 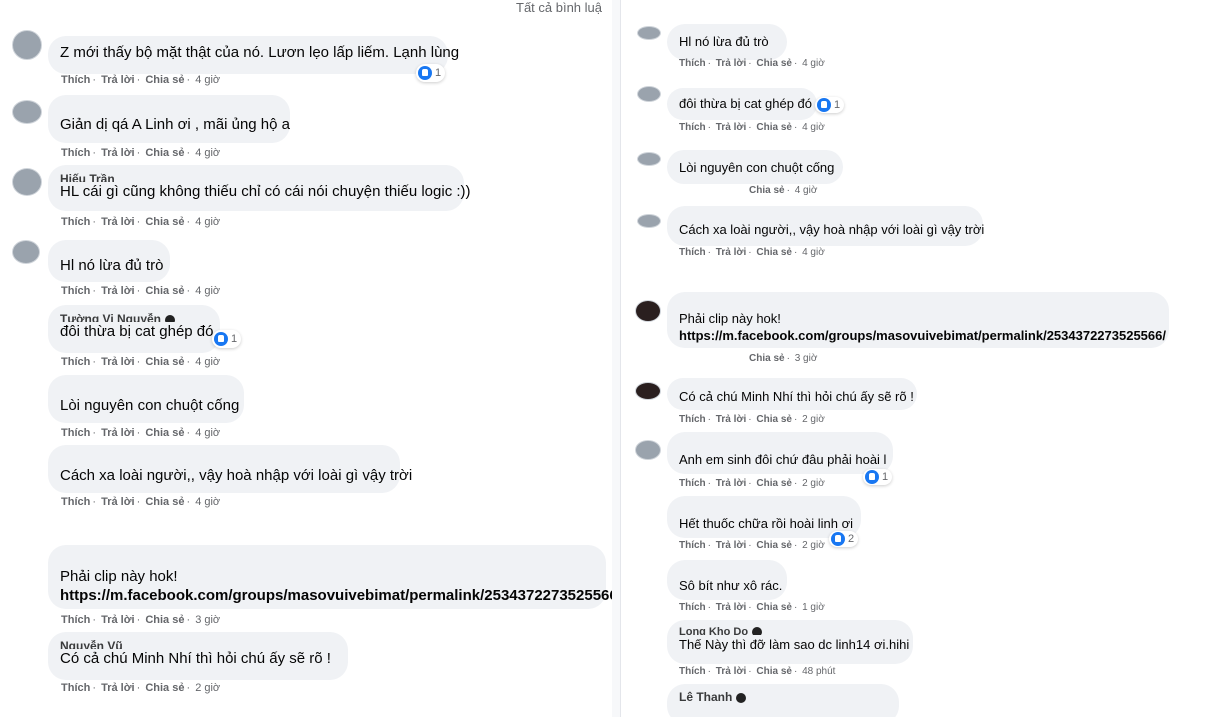 I want to click on commenter-name: Long Kho Do, so click(x=790, y=630).